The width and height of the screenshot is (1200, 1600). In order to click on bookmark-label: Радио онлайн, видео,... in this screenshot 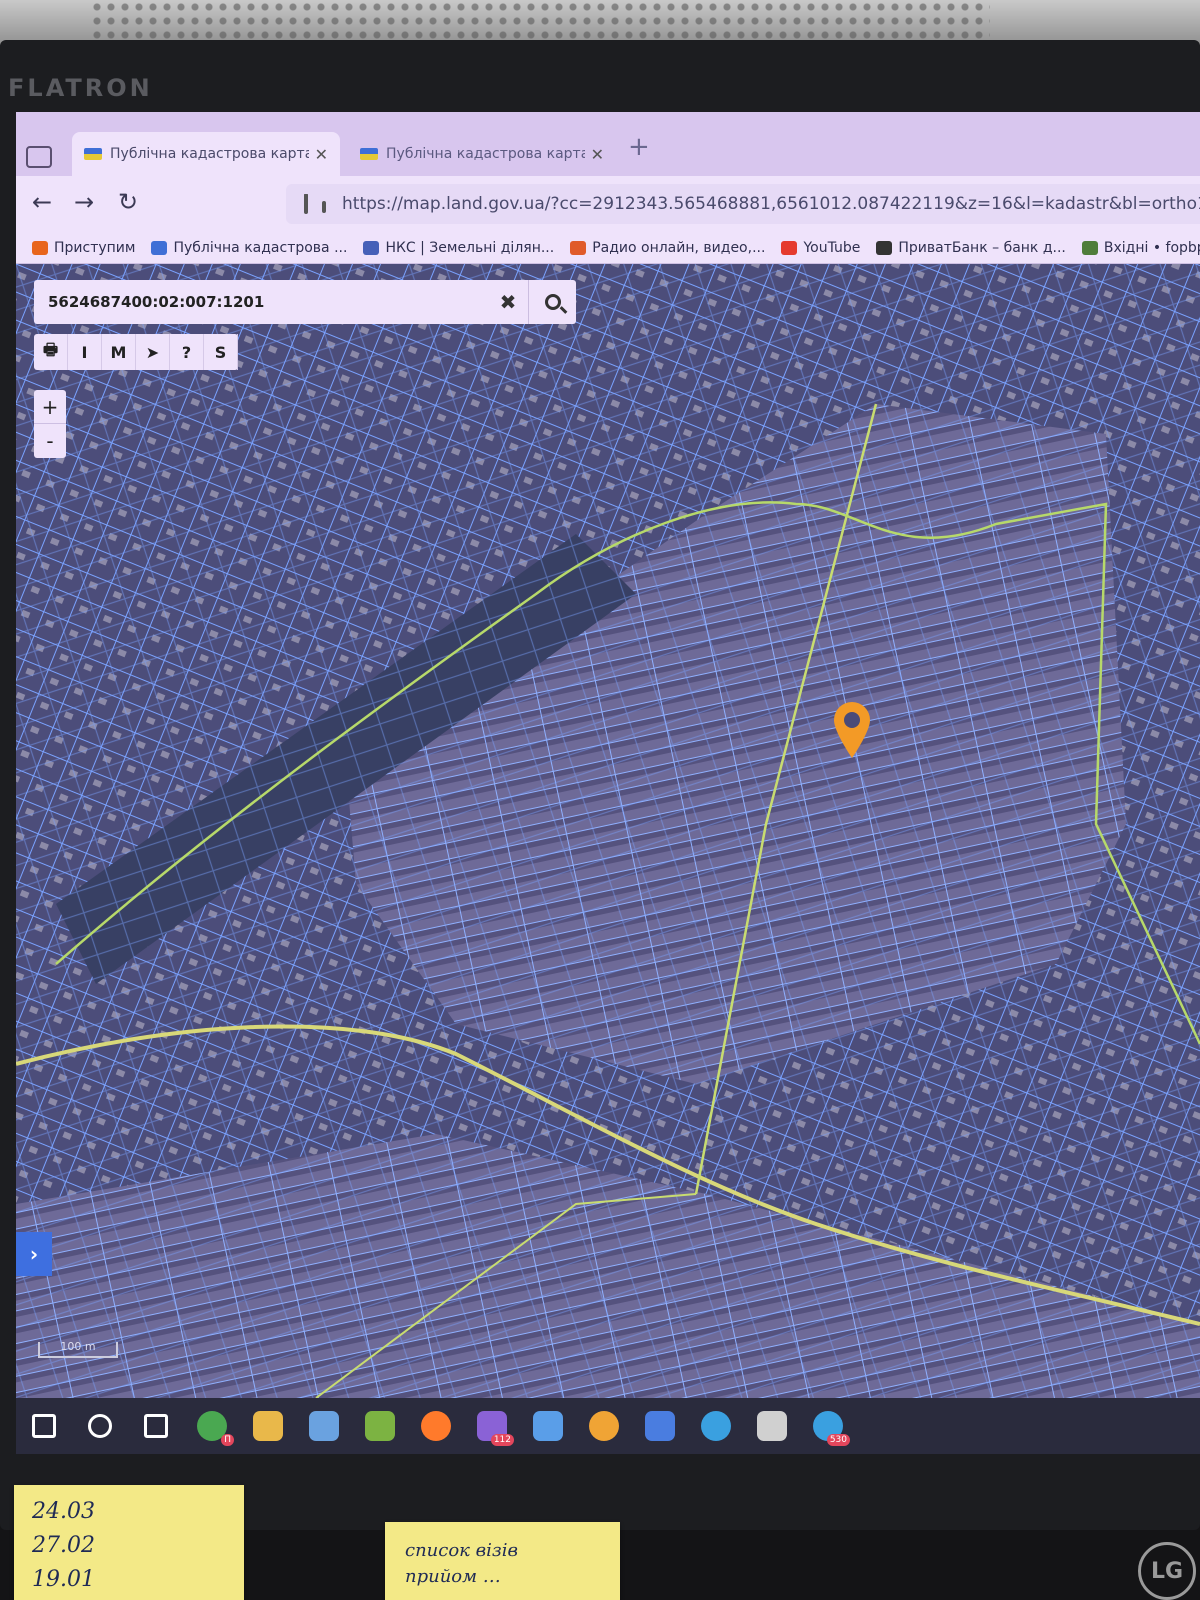, I will do `click(679, 247)`.